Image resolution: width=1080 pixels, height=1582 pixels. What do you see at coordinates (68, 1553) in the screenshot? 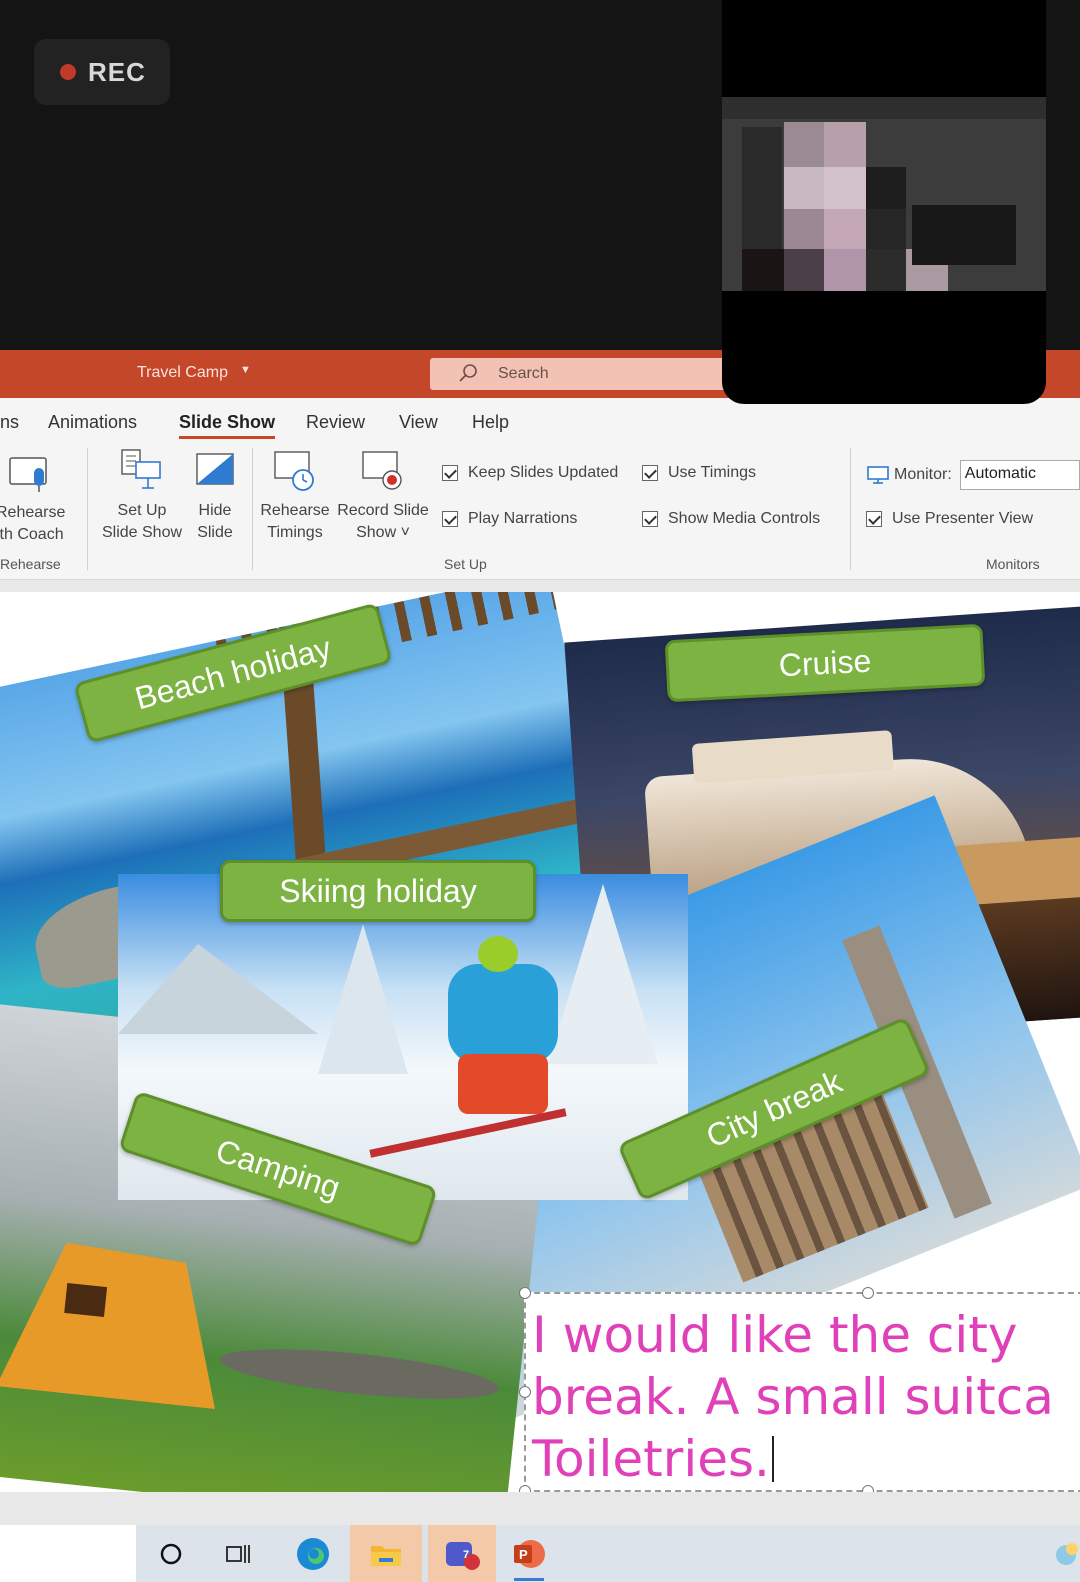
I see `taskbar-search-area` at bounding box center [68, 1553].